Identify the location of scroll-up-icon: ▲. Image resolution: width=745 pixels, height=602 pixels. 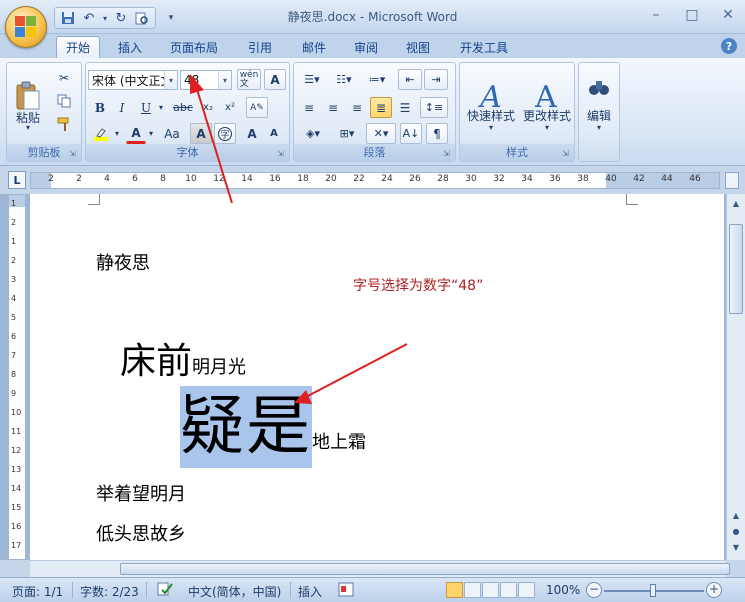
(736, 203).